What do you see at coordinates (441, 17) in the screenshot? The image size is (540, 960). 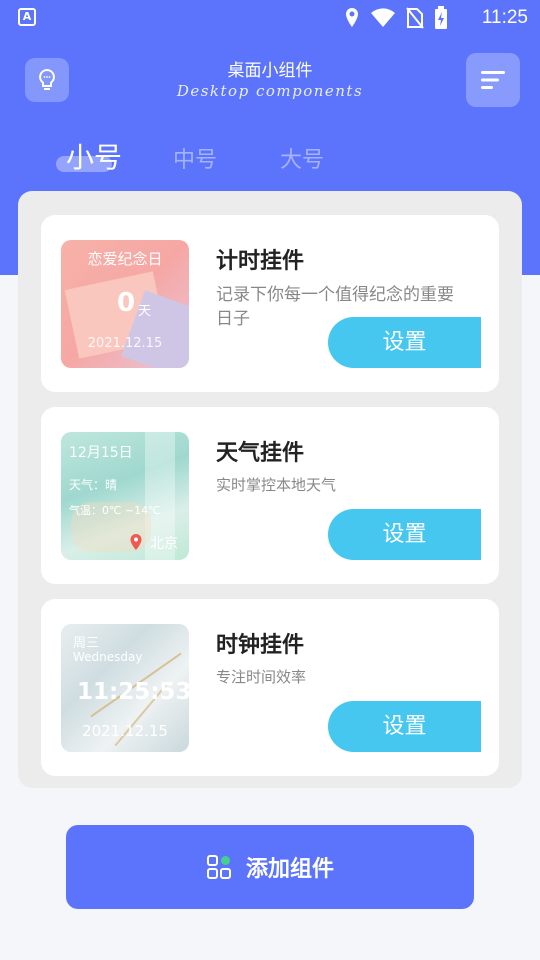 I see `battery-charging-icon` at bounding box center [441, 17].